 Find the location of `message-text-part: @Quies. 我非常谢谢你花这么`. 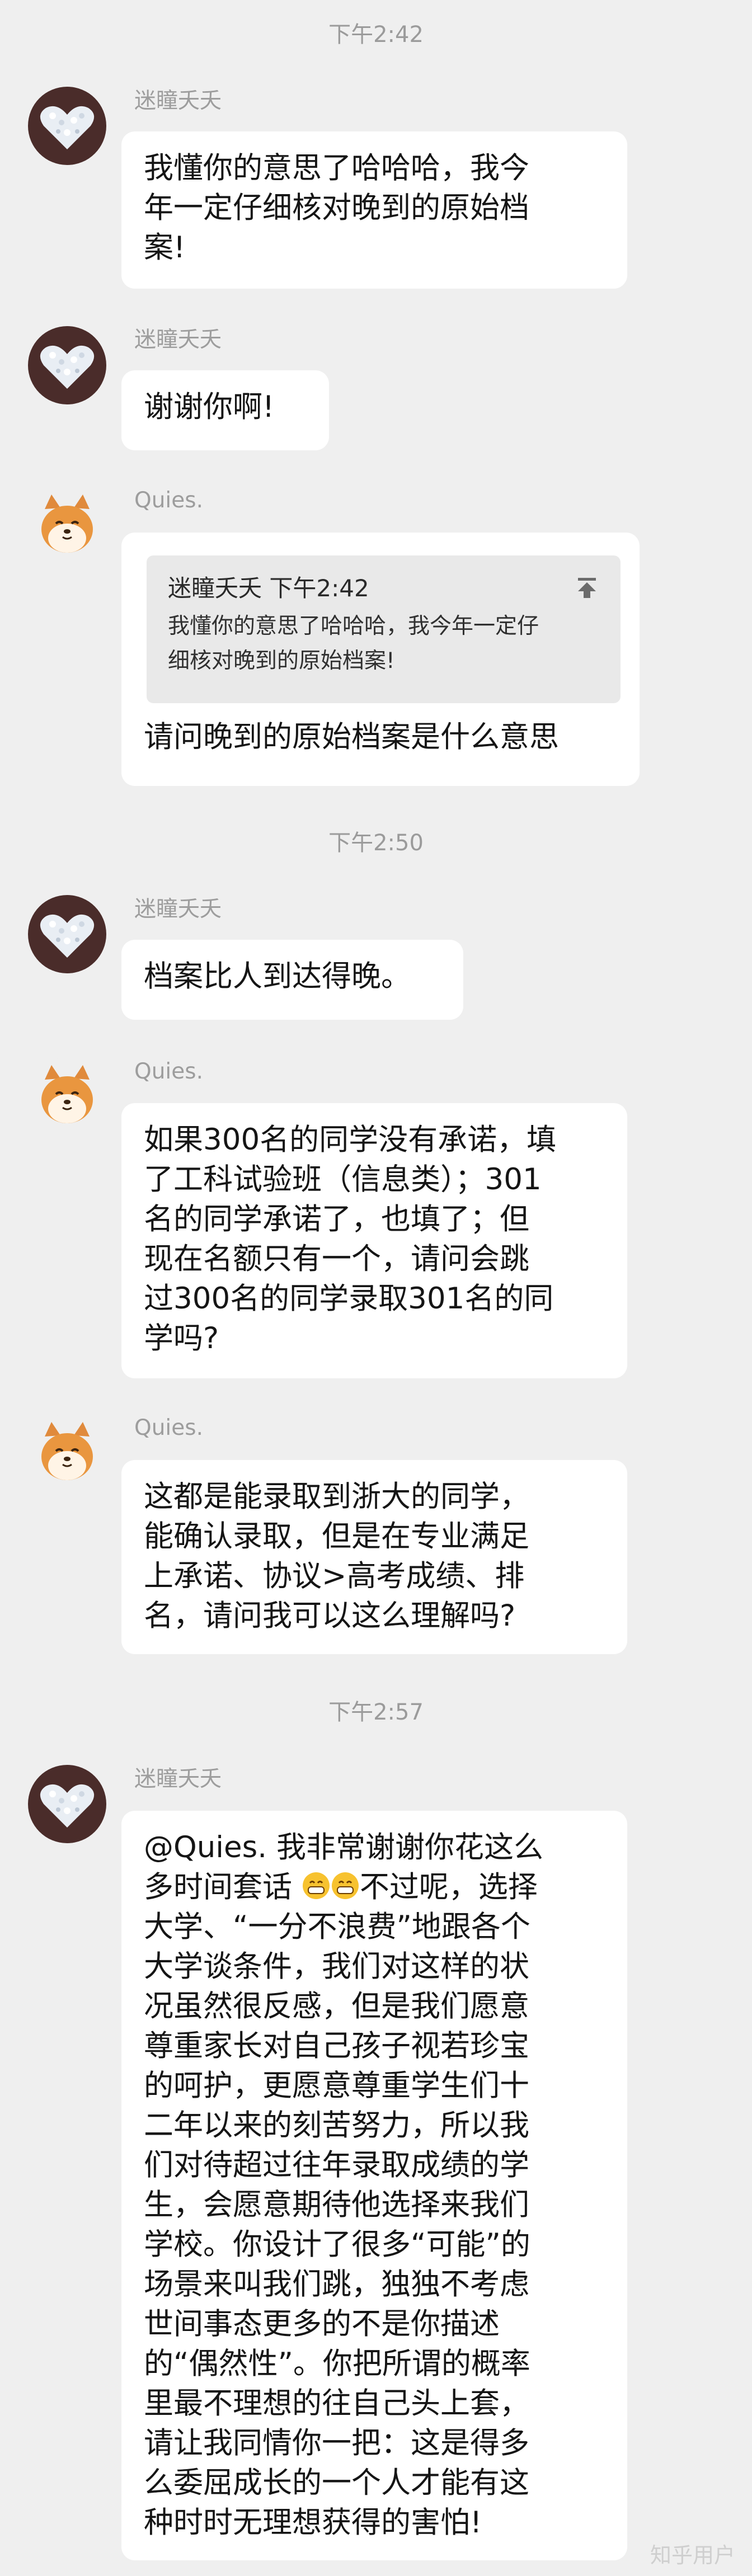

message-text-part: @Quies. 我非常谢谢你花这么 is located at coordinates (343, 1847).